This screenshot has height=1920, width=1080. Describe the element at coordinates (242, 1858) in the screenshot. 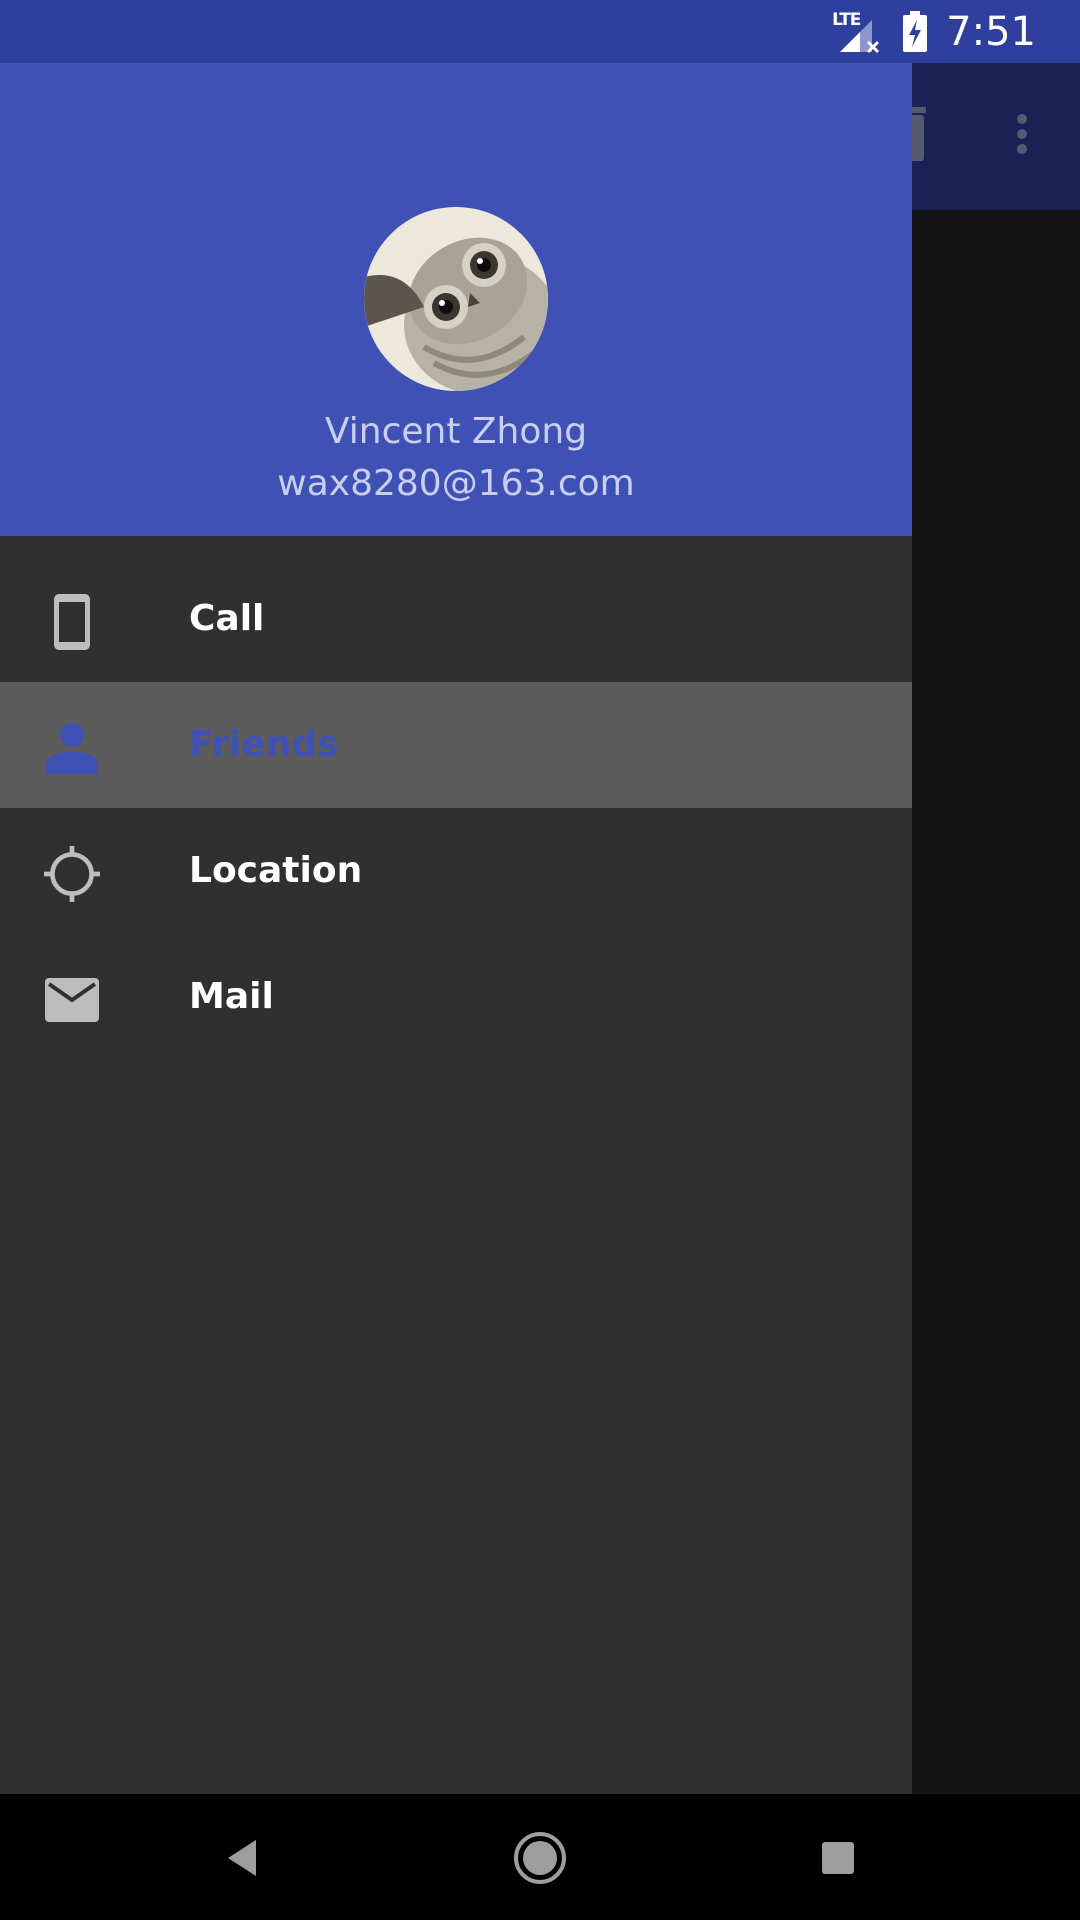

I see `back-icon` at that location.